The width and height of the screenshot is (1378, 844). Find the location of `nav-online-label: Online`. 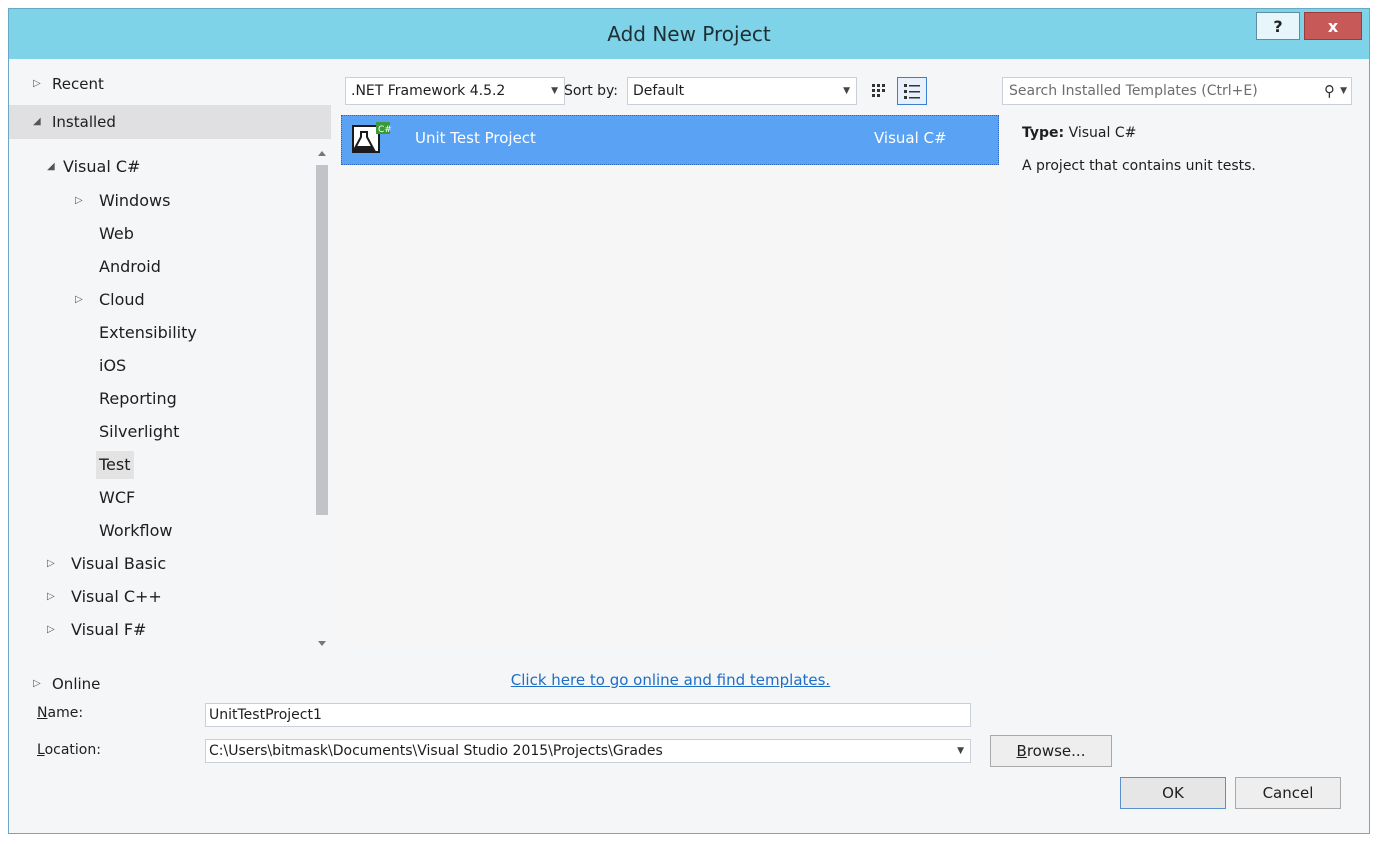

nav-online-label: Online is located at coordinates (76, 684).